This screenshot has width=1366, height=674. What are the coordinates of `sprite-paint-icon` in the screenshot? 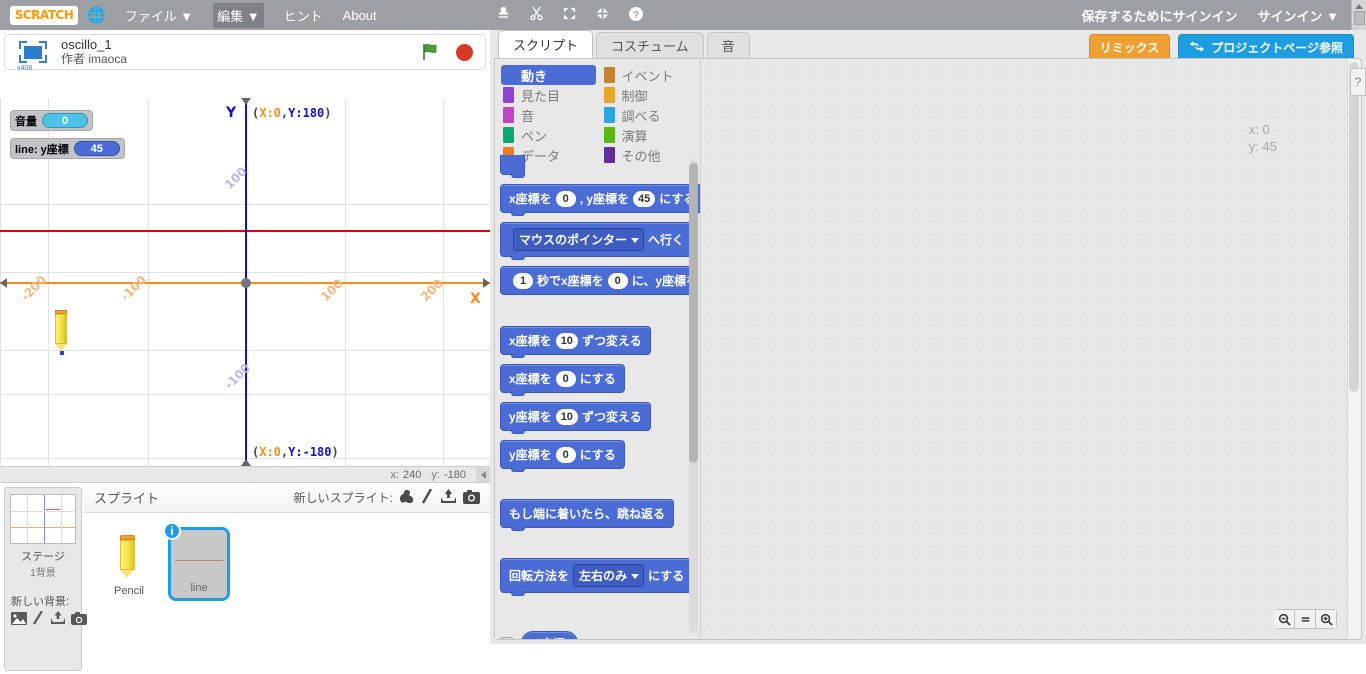 It's located at (427, 497).